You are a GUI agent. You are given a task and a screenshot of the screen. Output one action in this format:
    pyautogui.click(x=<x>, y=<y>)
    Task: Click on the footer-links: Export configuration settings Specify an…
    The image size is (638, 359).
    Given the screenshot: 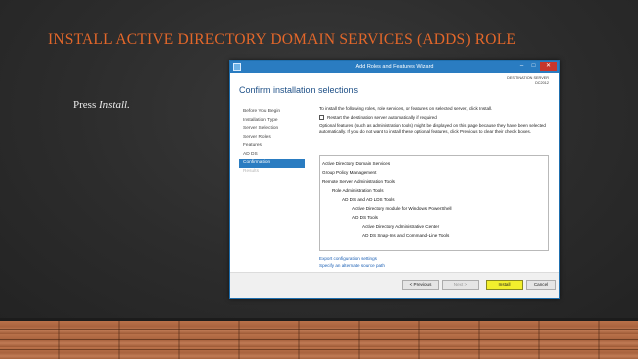 What is the action you would take?
    pyautogui.click(x=352, y=262)
    